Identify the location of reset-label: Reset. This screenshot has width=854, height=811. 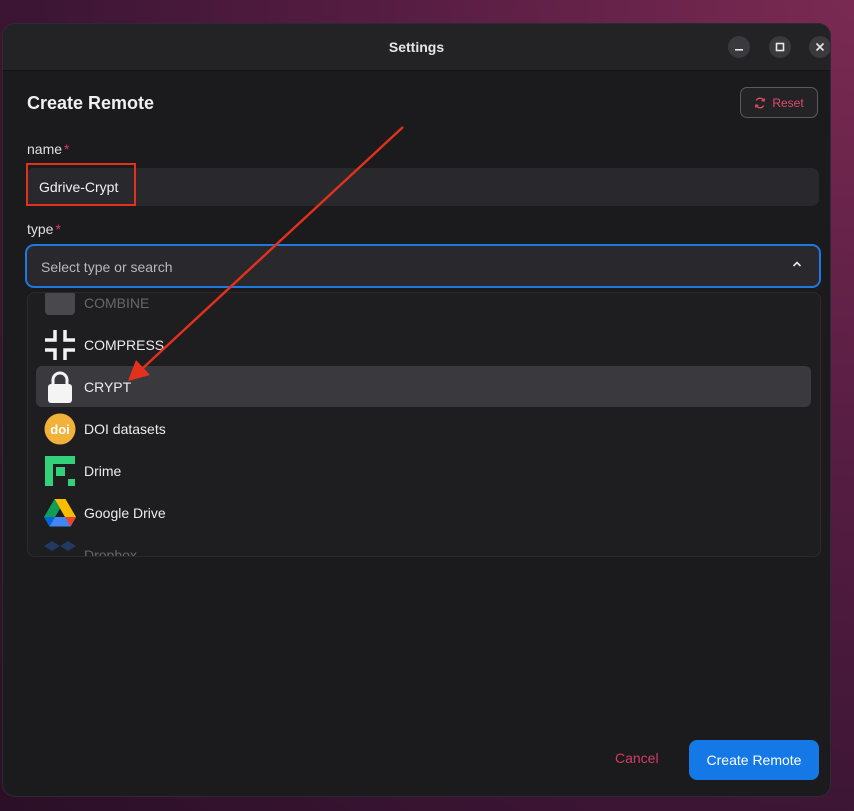
(788, 102).